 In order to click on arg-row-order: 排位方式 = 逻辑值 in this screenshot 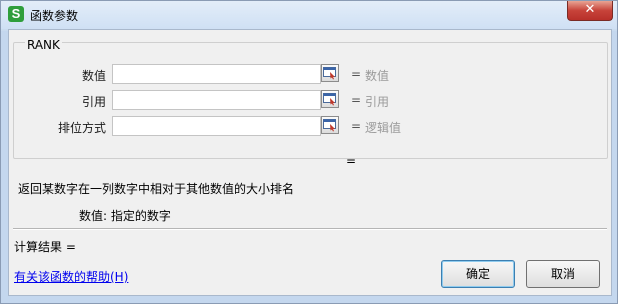, I will do `click(310, 126)`.